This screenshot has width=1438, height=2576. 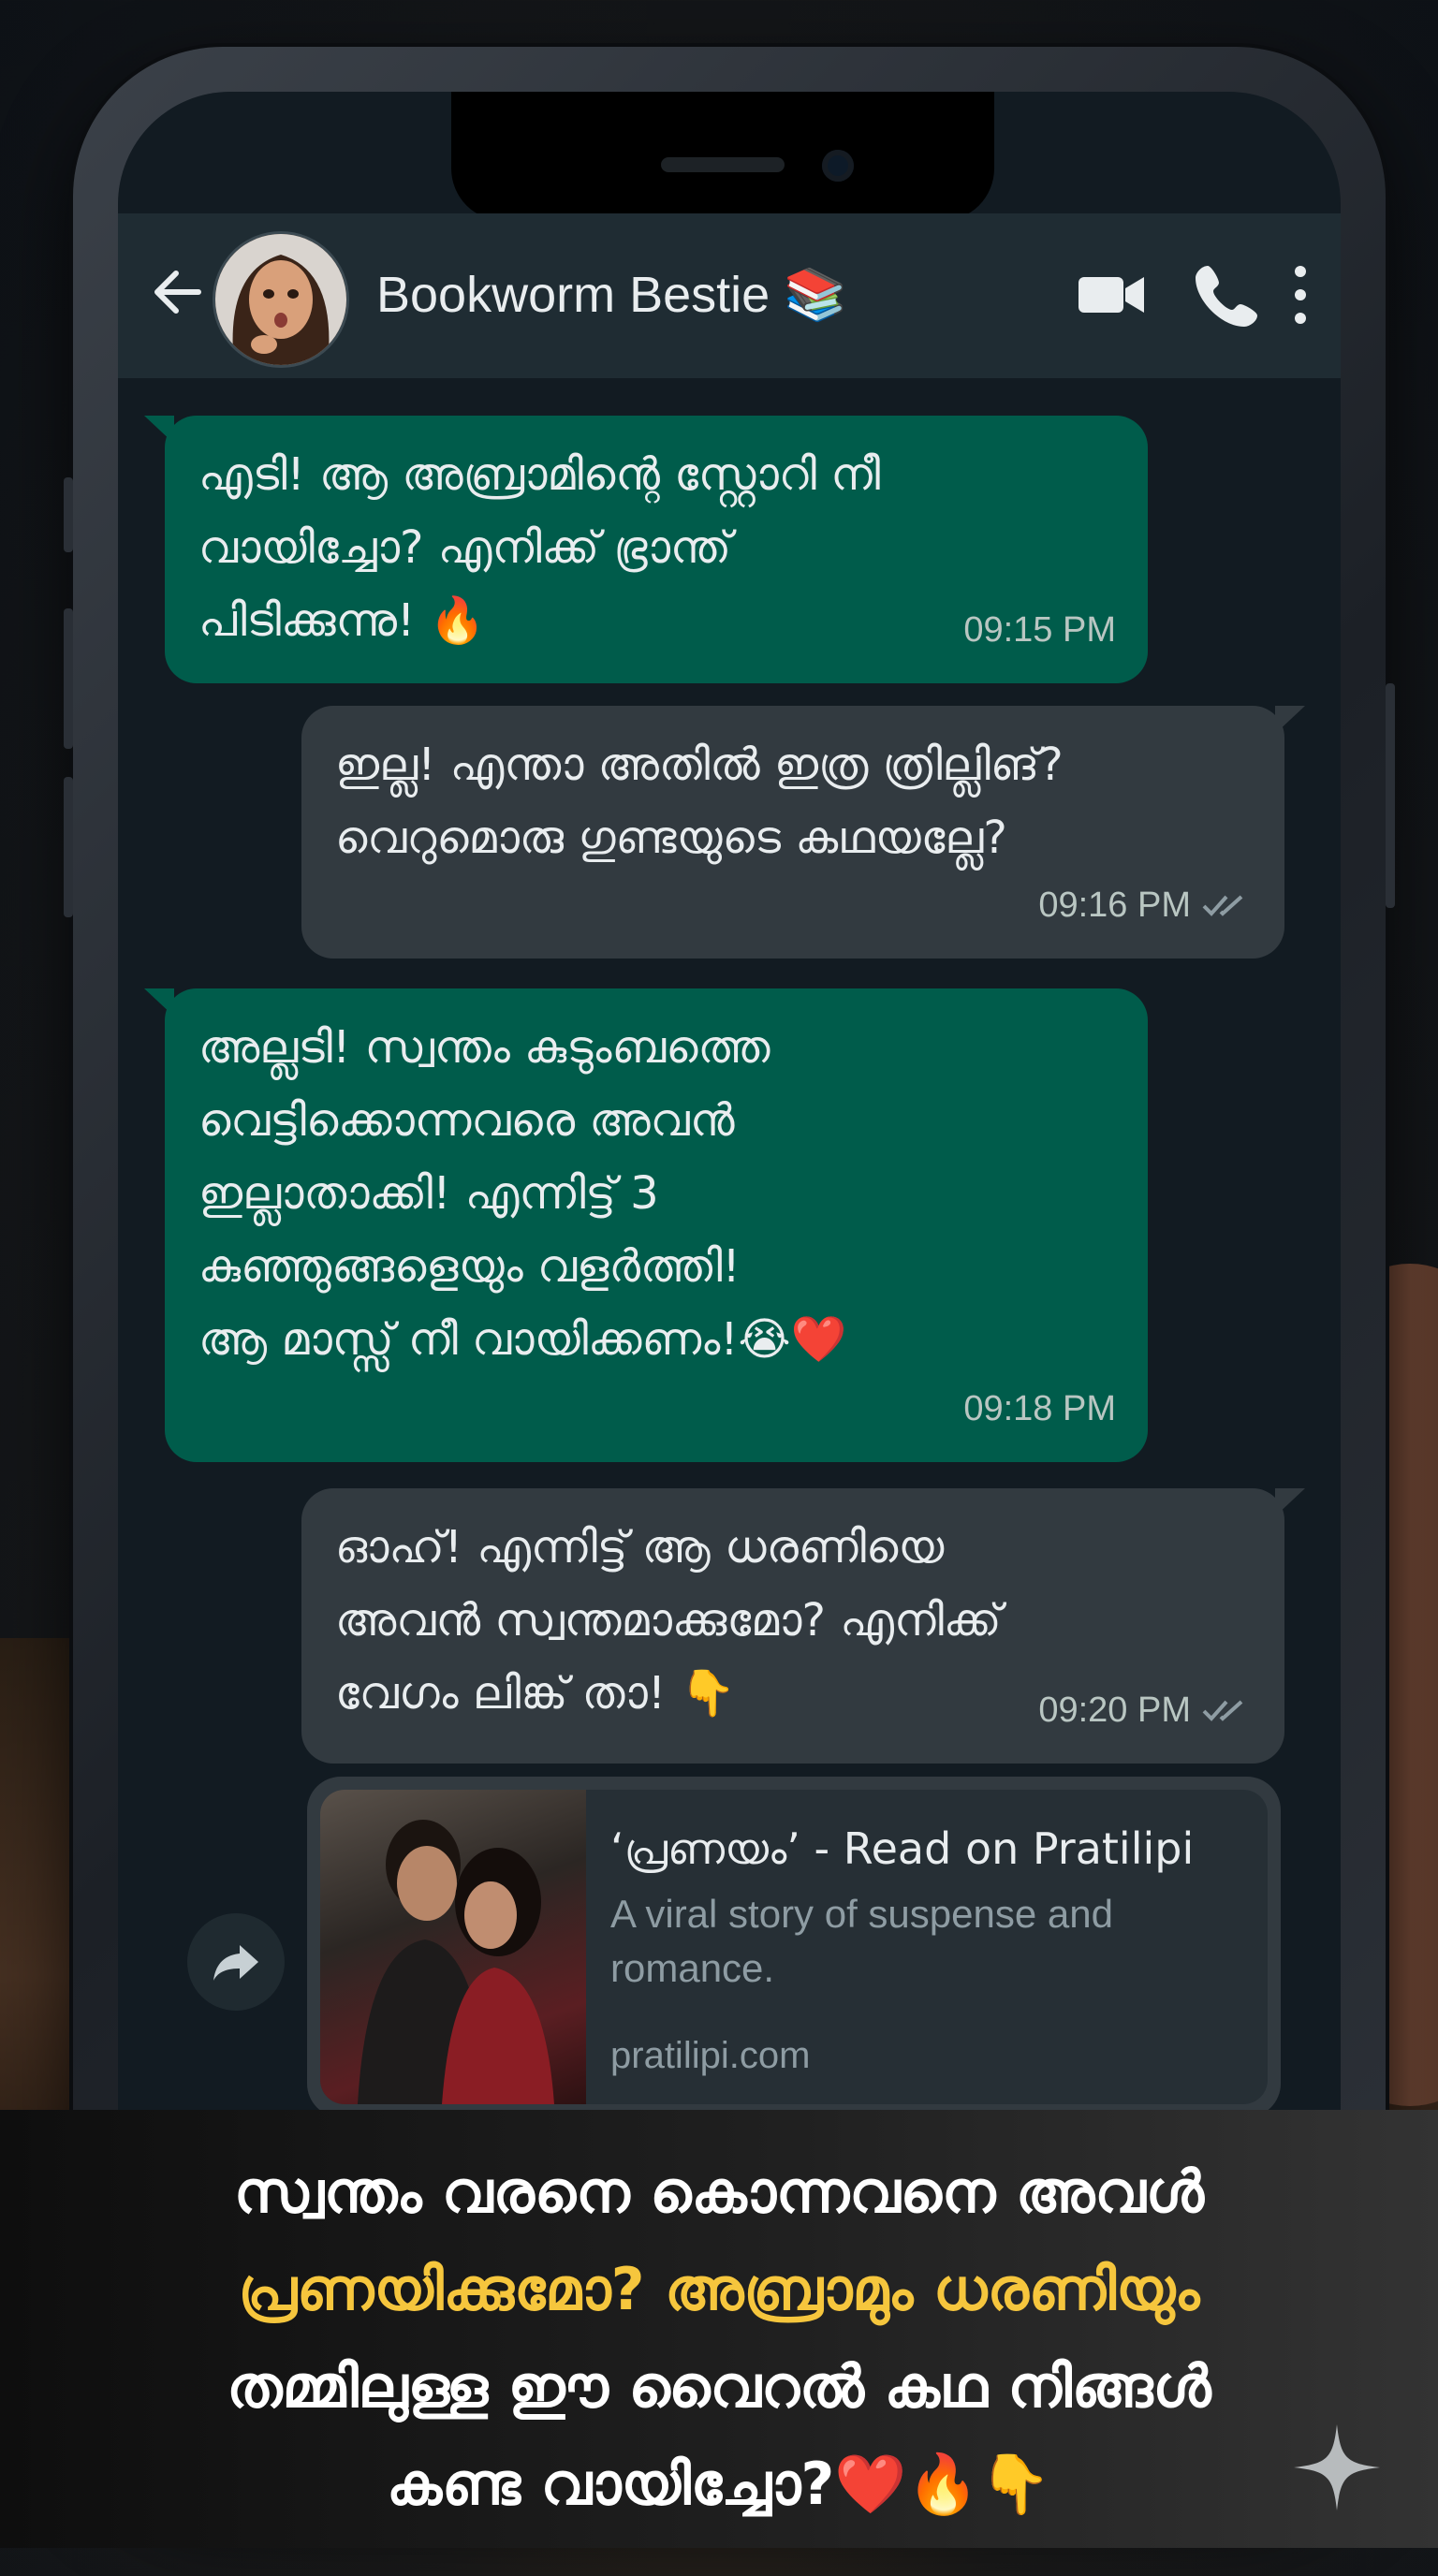 I want to click on caption-line: കണ്ട വായിച്ചോ?❤️🔥👇, so click(x=719, y=2484).